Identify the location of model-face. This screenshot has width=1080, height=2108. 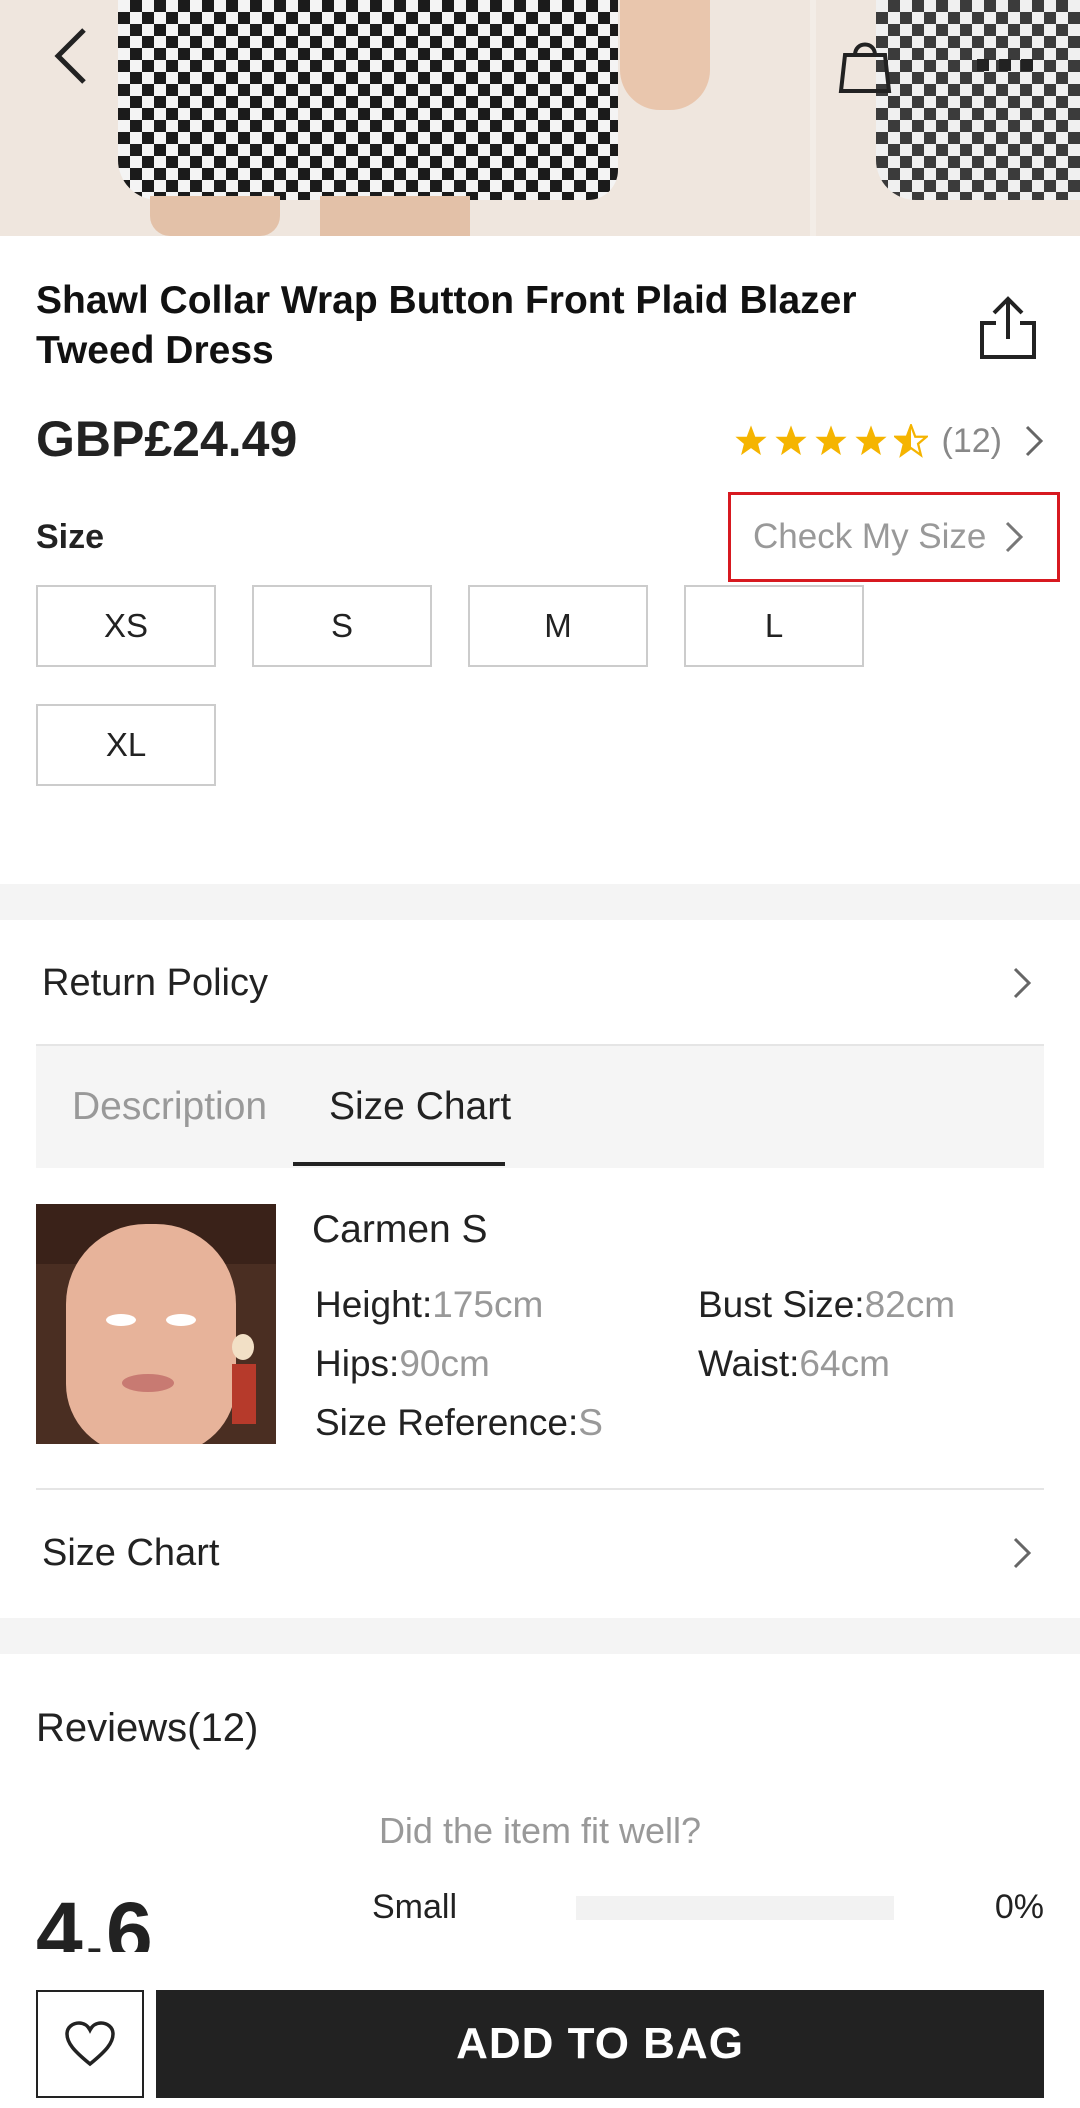
(151, 1334).